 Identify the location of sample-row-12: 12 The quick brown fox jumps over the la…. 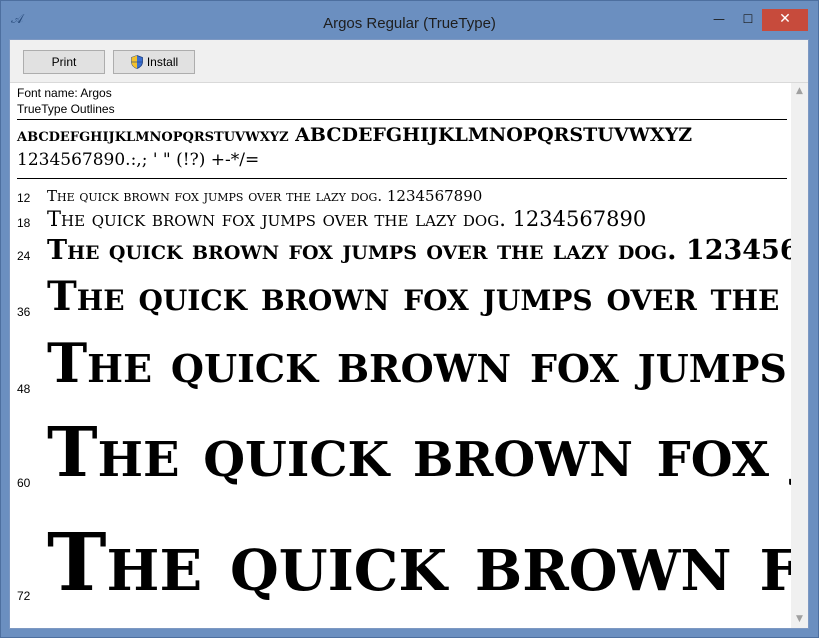
(400, 197).